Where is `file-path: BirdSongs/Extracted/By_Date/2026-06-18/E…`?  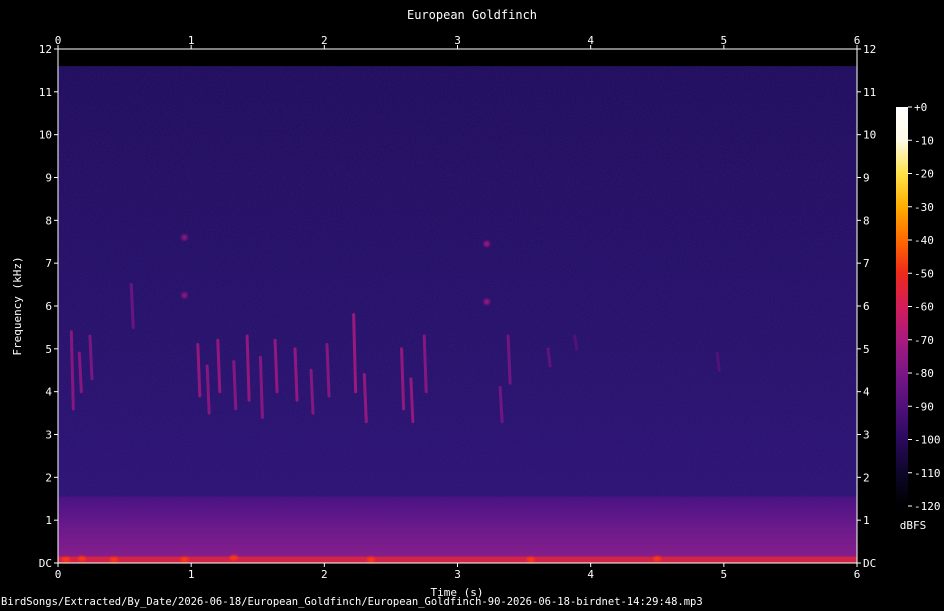 file-path: BirdSongs/Extracted/By_Date/2026-06-18/E… is located at coordinates (352, 602).